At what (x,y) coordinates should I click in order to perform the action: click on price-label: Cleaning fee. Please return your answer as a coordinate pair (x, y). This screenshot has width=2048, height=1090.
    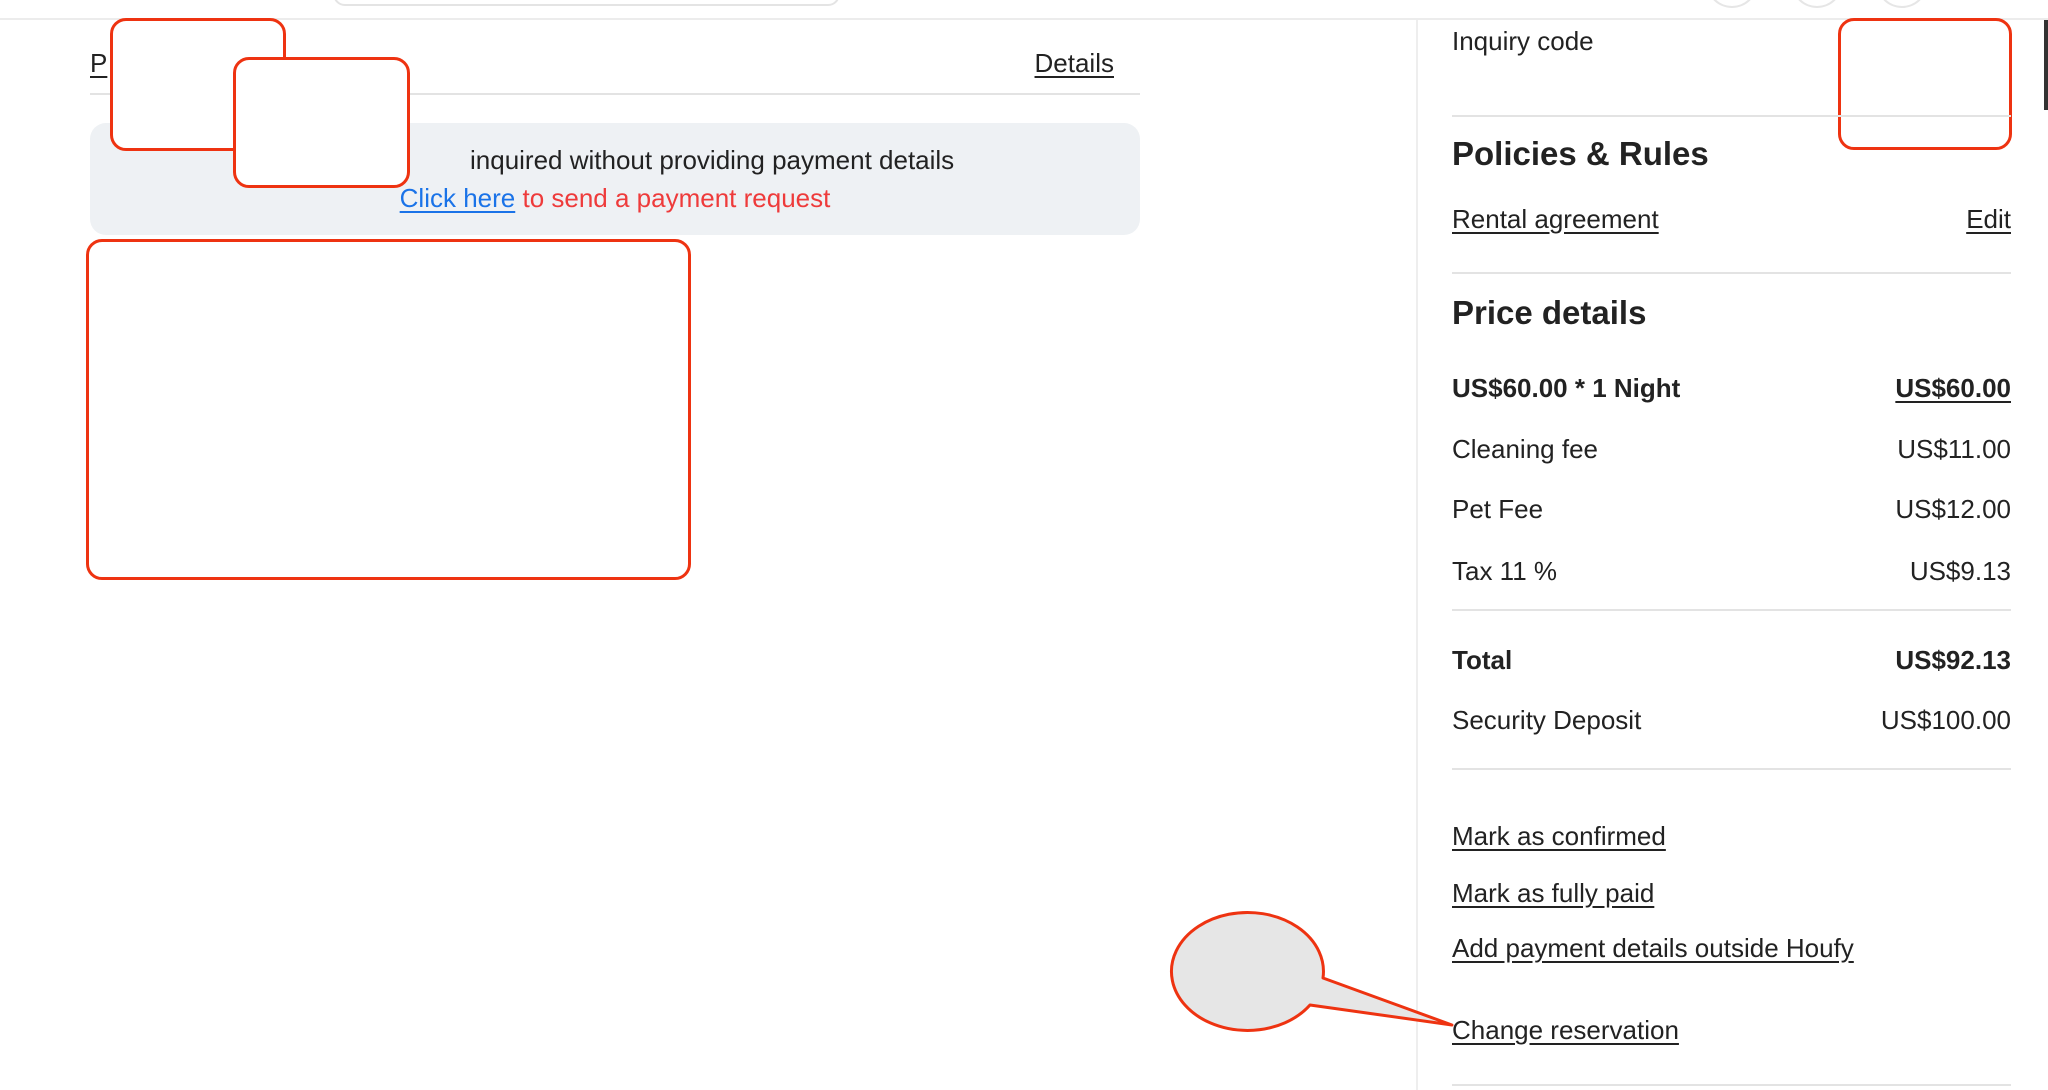
    Looking at the image, I should click on (1525, 449).